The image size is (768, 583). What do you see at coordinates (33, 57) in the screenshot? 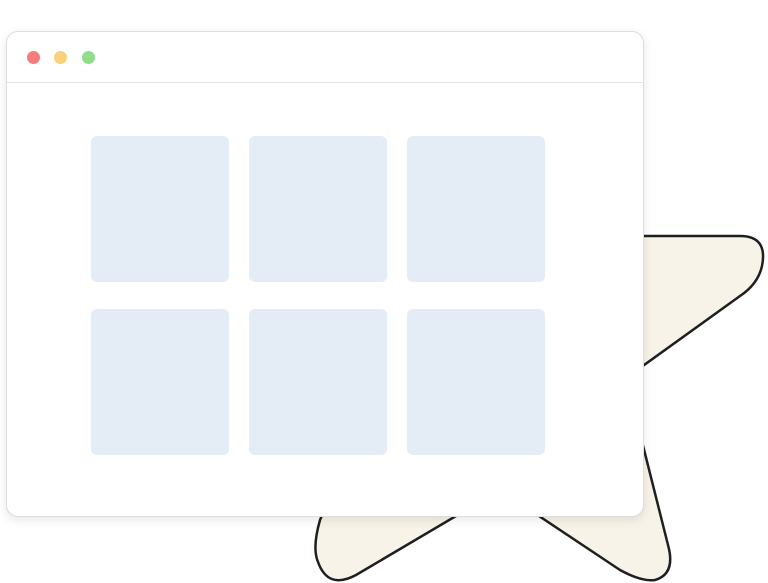
I see `close-dot-icon` at bounding box center [33, 57].